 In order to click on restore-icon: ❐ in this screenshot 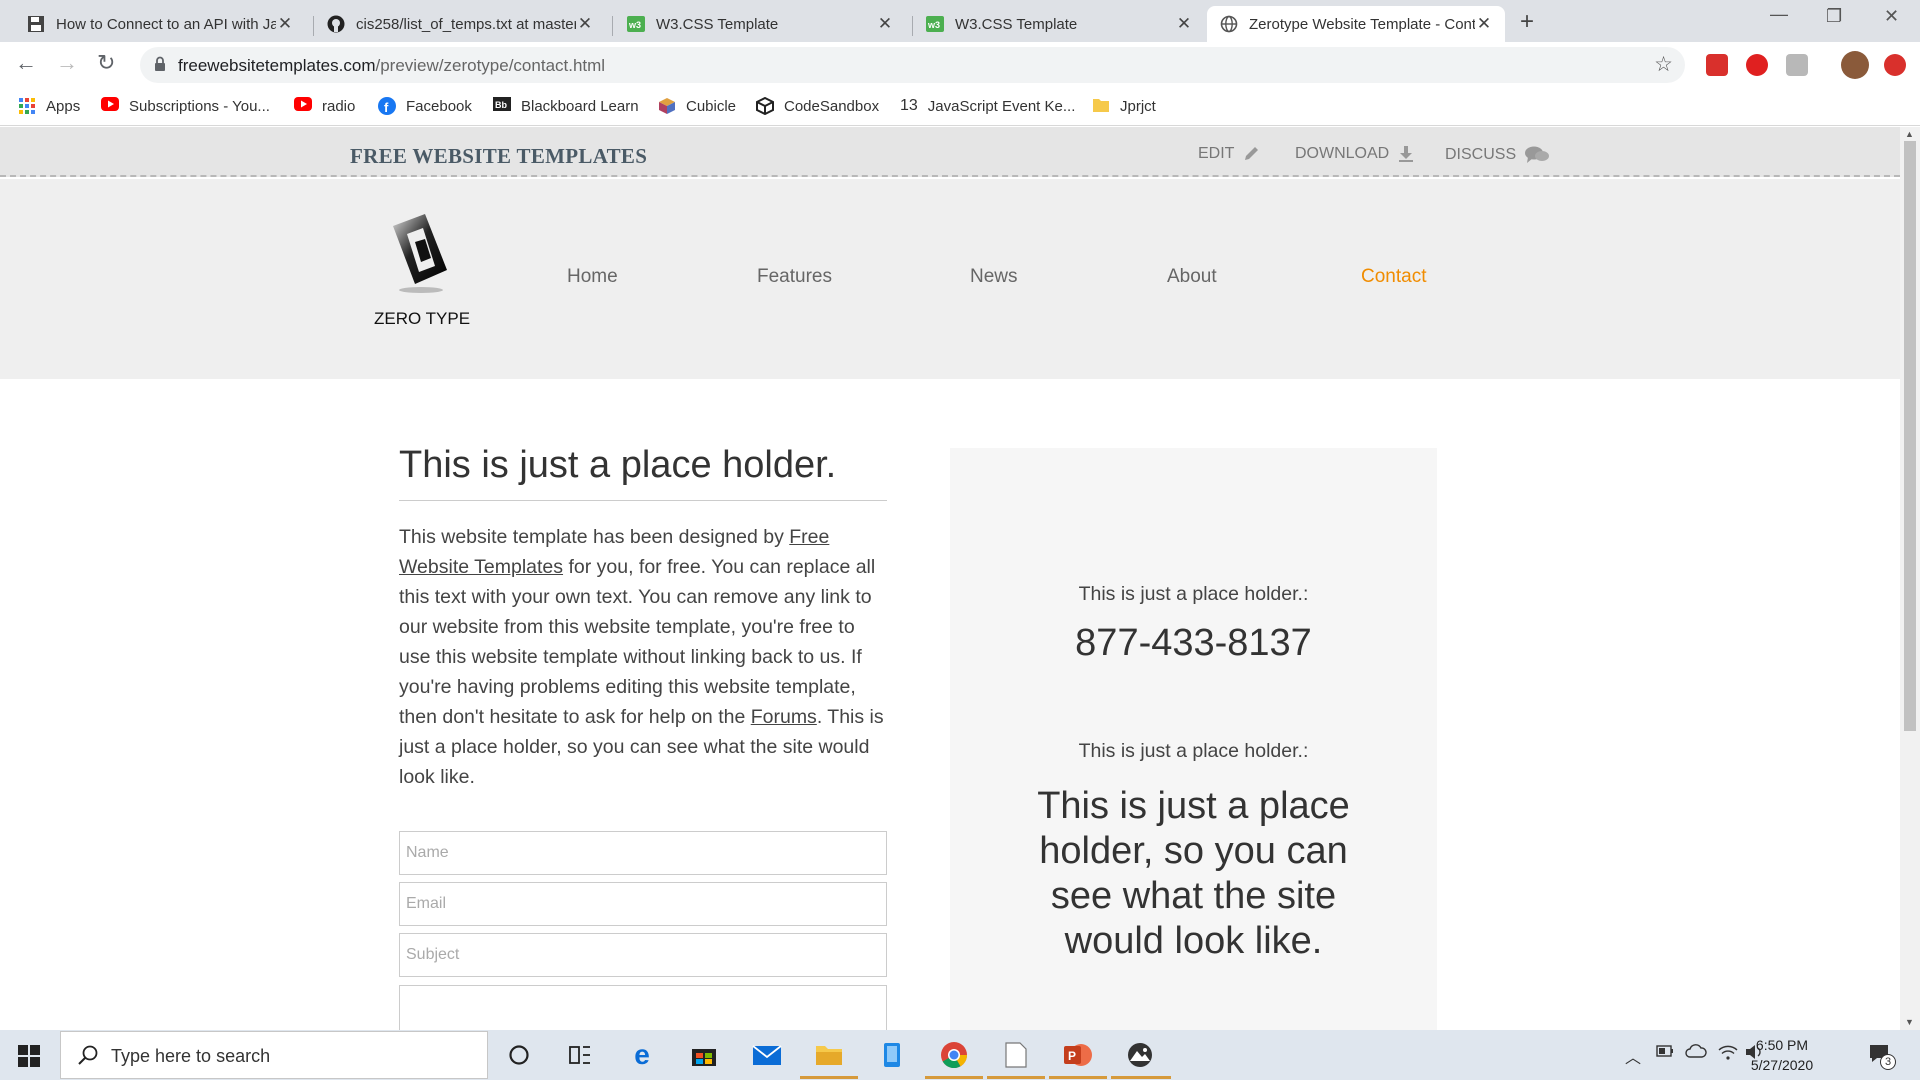, I will do `click(1834, 16)`.